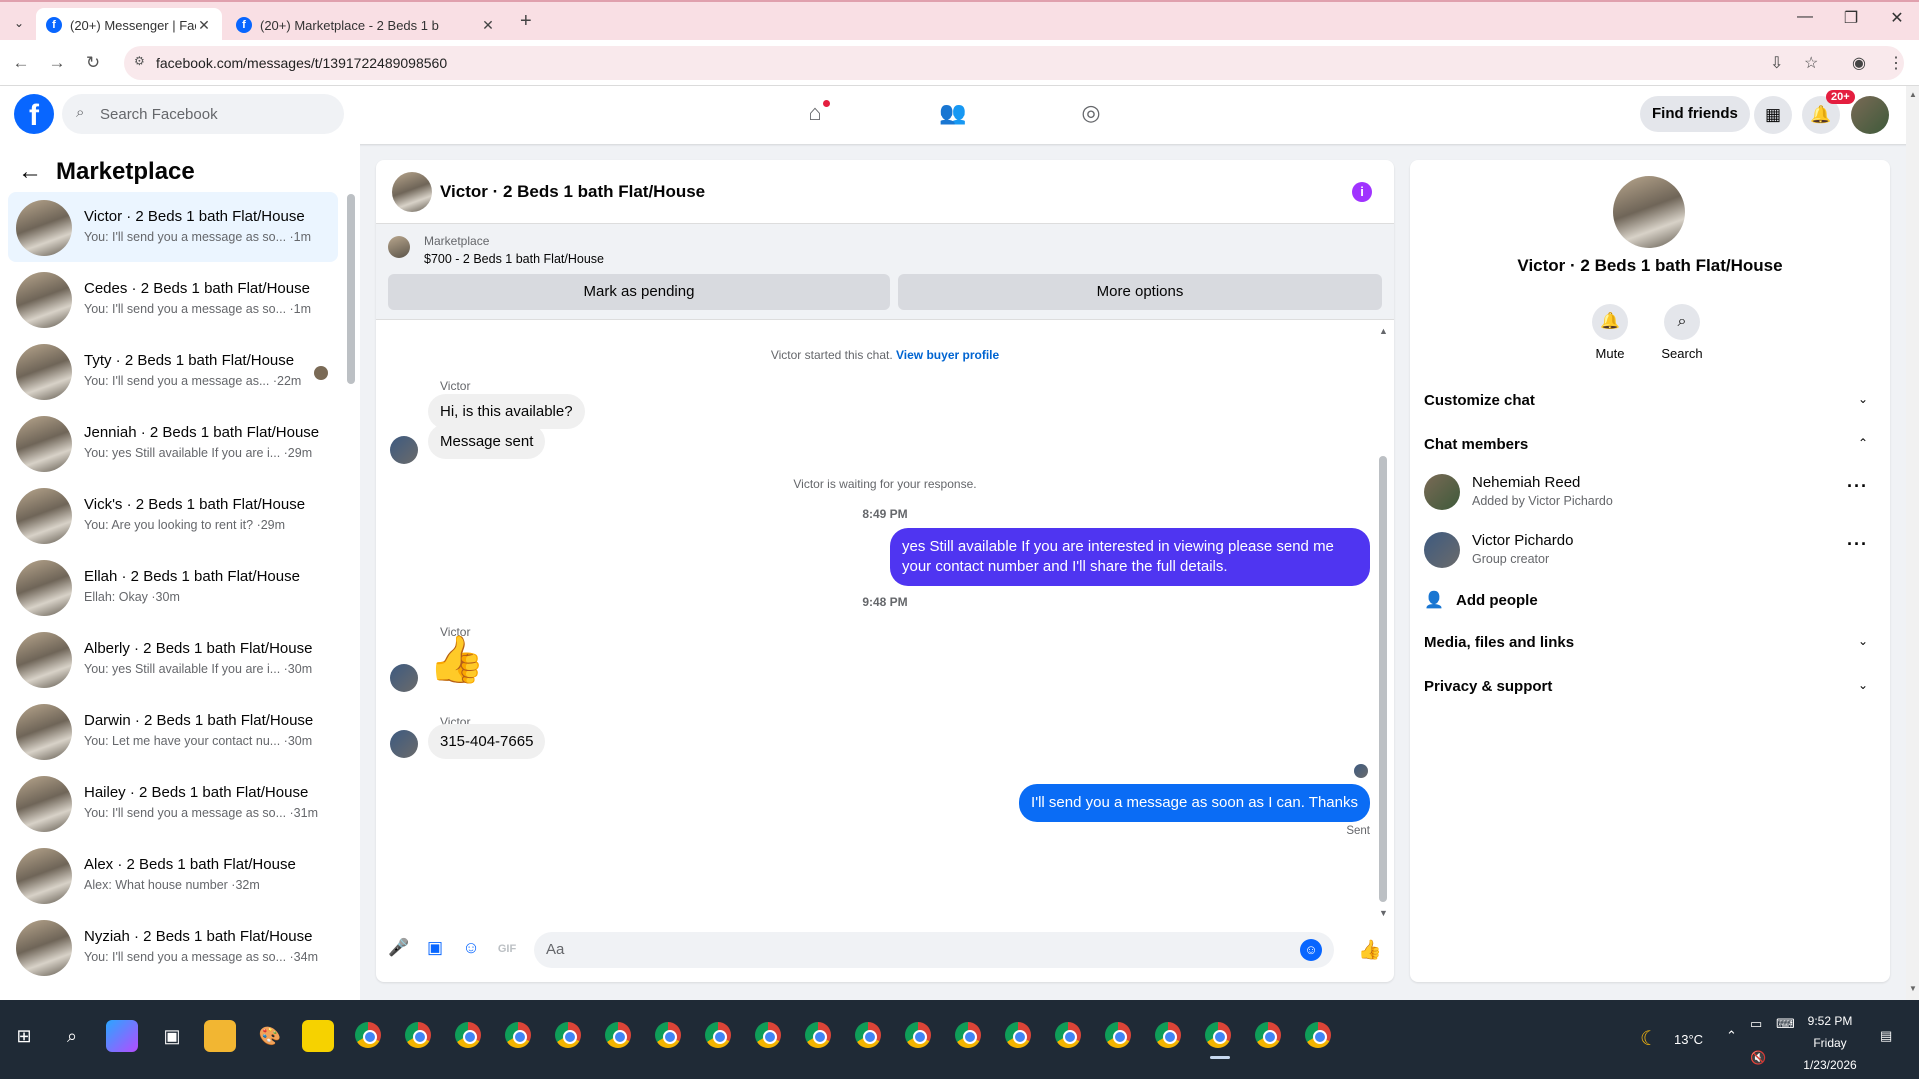 Image resolution: width=1919 pixels, height=1079 pixels. What do you see at coordinates (122, 1036) in the screenshot?
I see `copilot-icon` at bounding box center [122, 1036].